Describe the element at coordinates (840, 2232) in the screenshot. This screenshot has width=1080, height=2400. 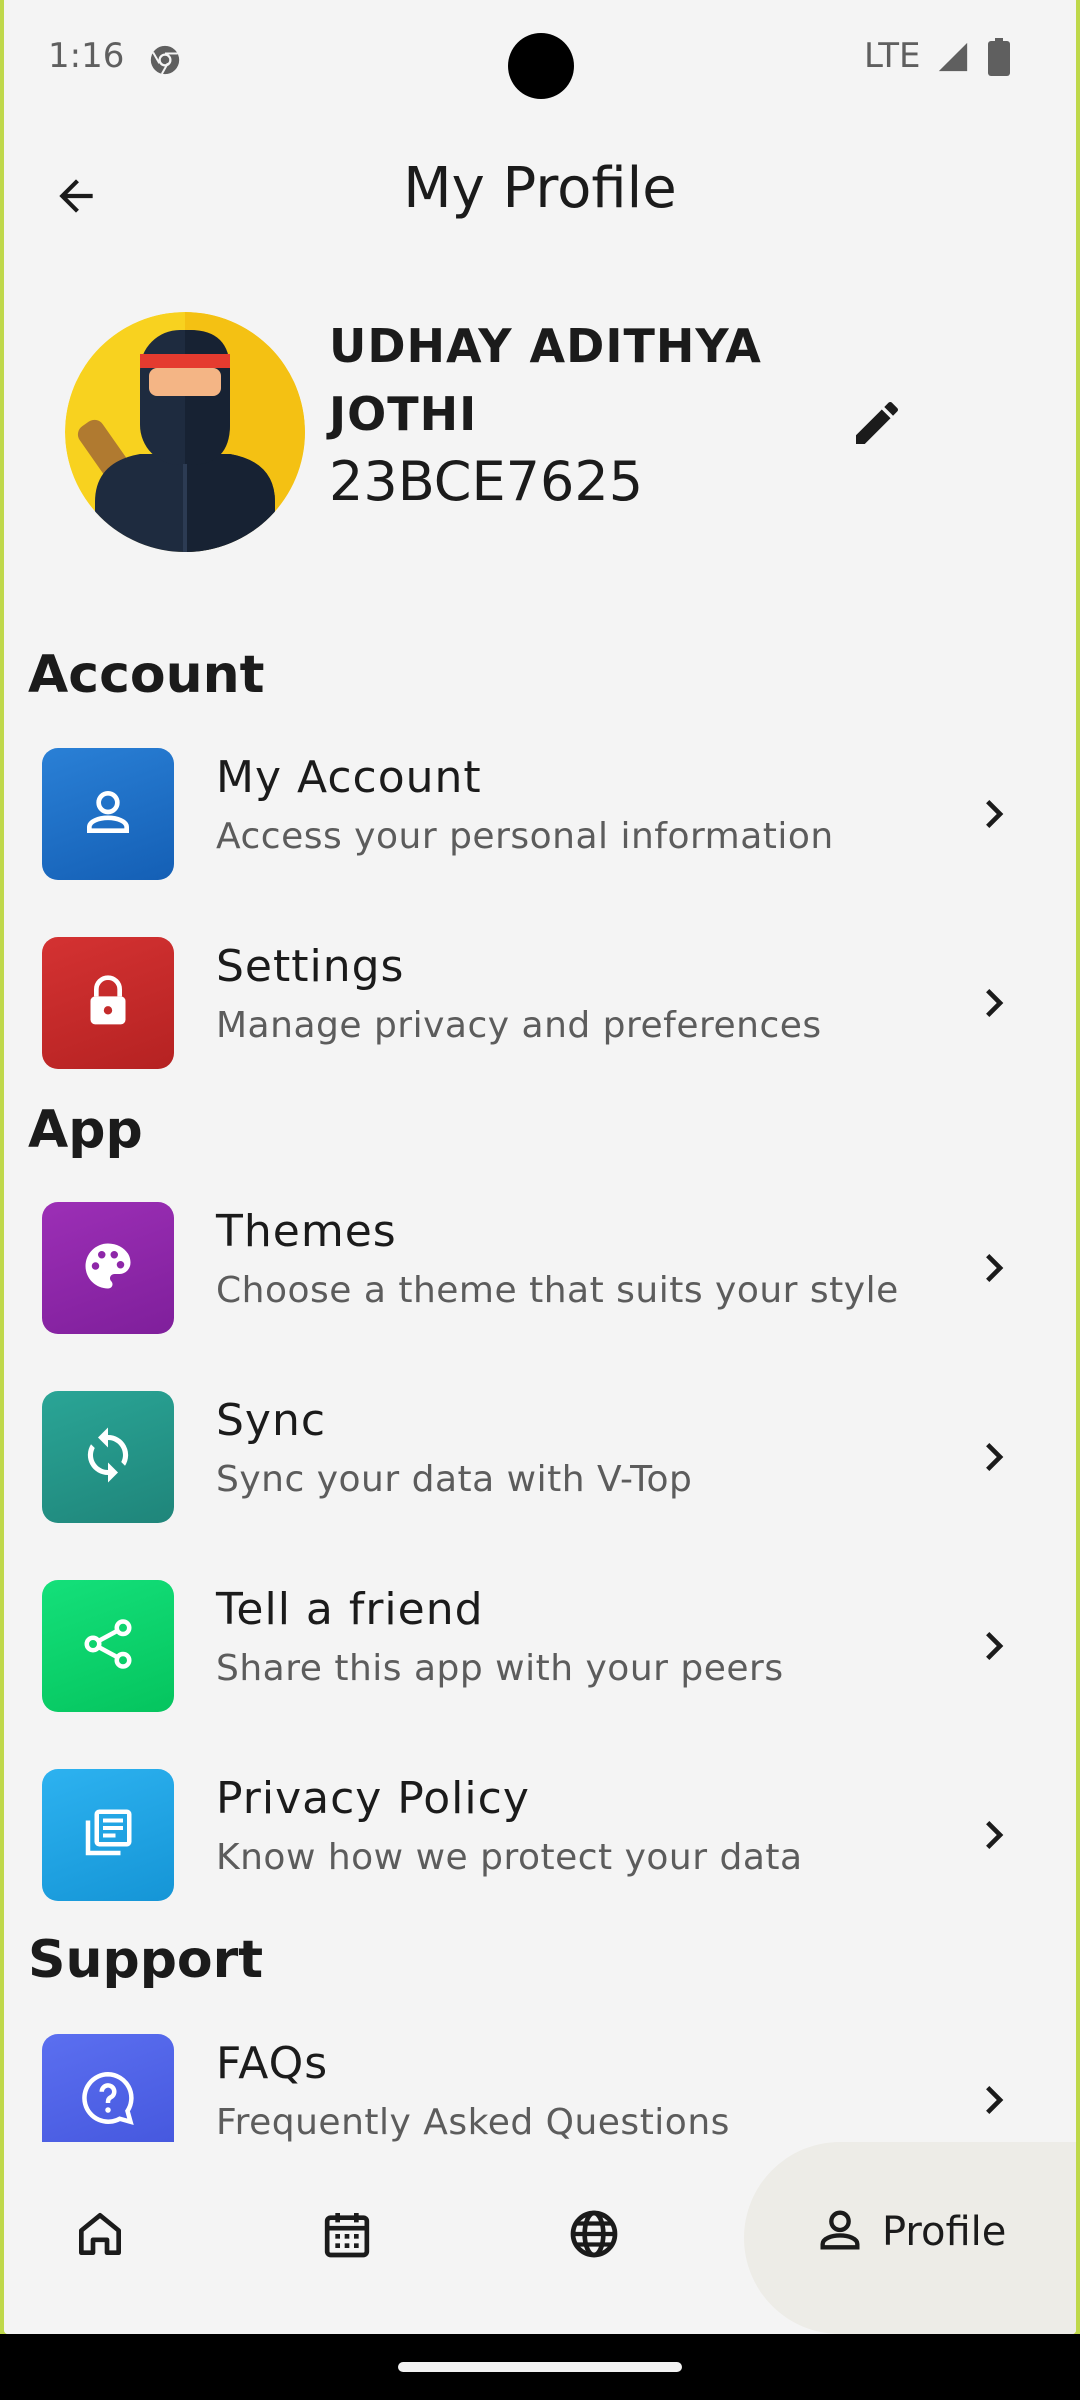
I see `profile-icon` at that location.